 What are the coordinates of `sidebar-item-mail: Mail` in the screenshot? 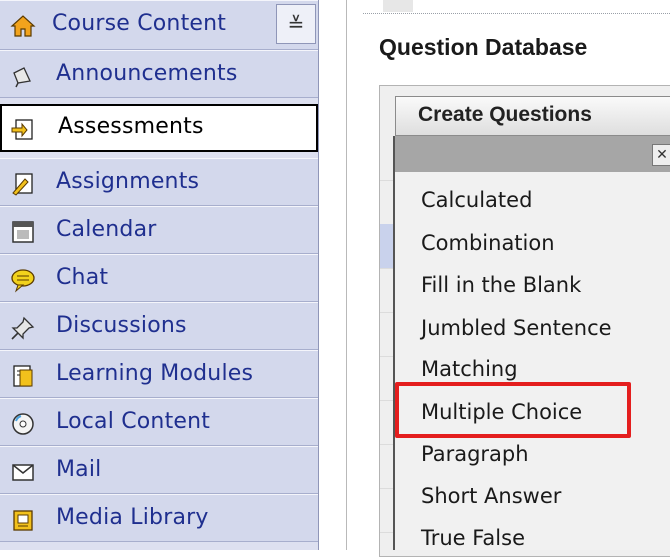 It's located at (159, 470).